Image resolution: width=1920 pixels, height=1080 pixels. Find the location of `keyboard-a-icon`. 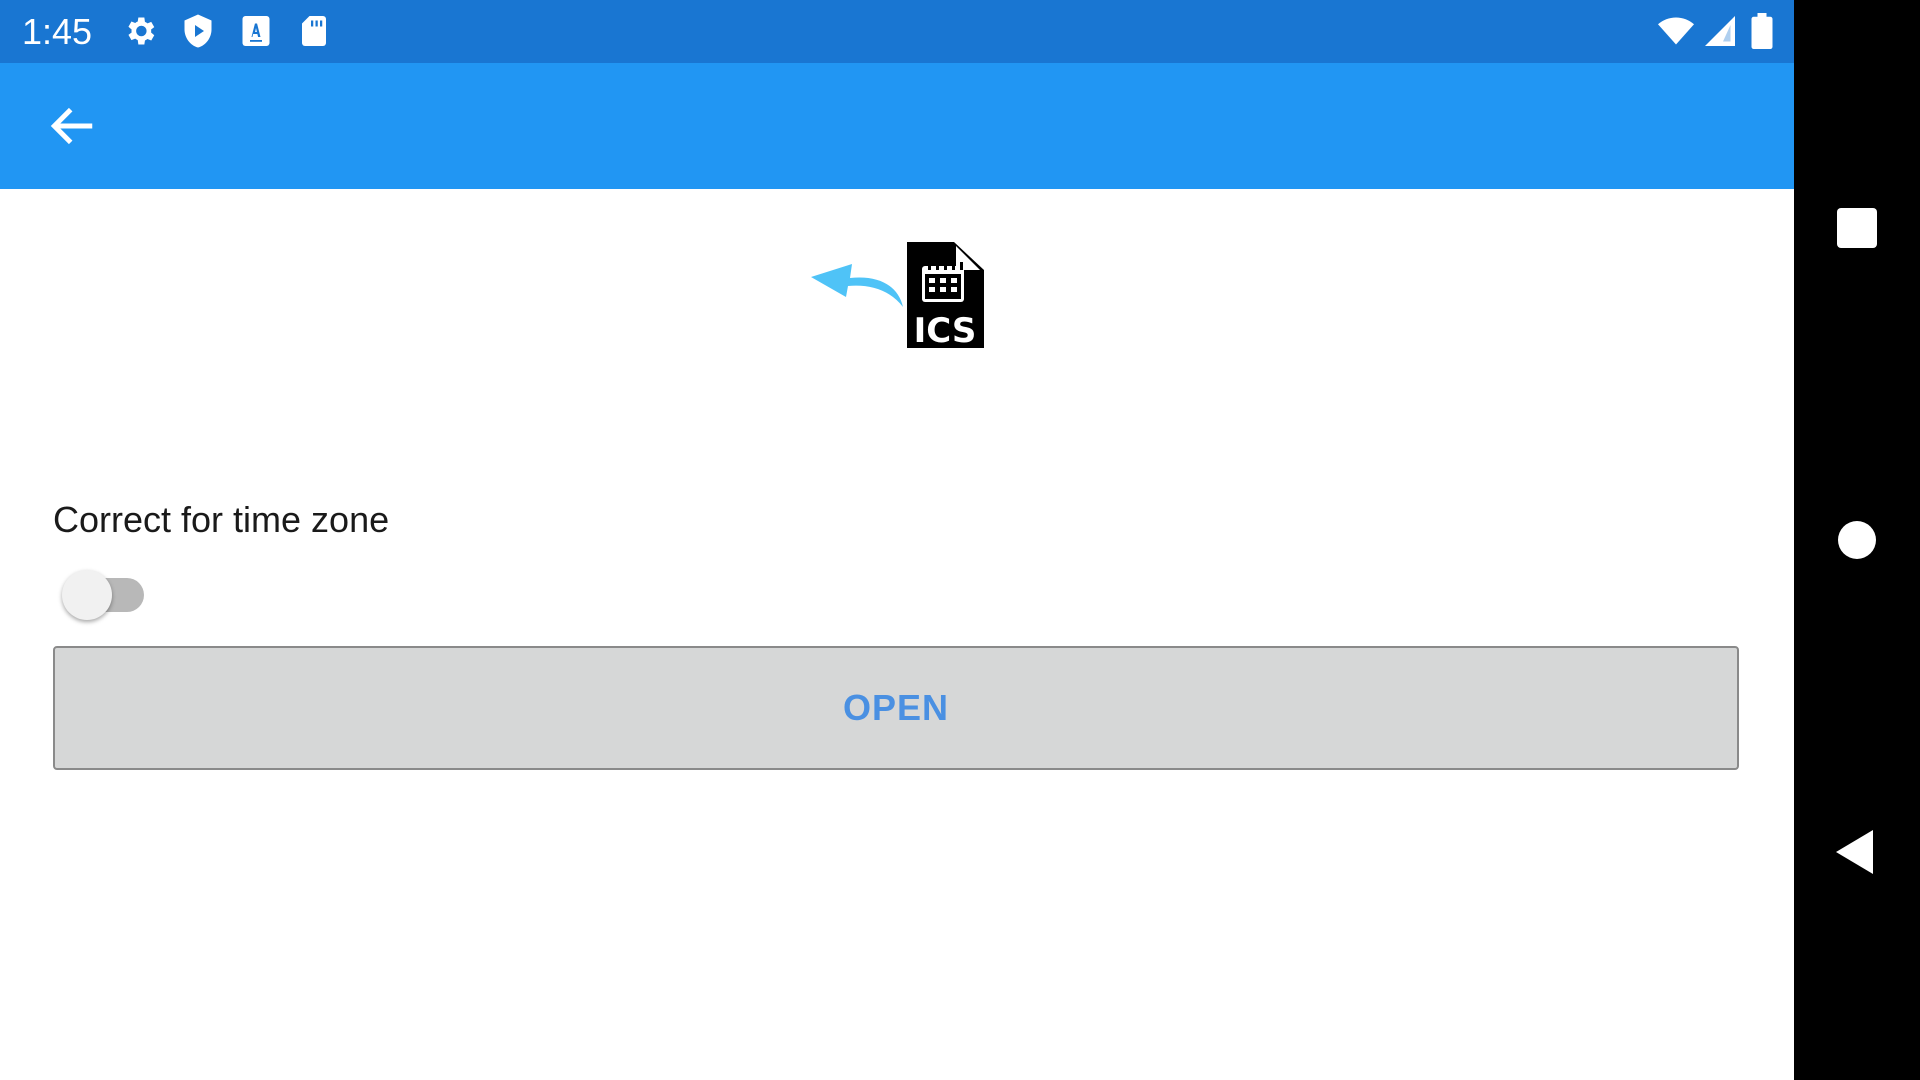

keyboard-a-icon is located at coordinates (256, 31).